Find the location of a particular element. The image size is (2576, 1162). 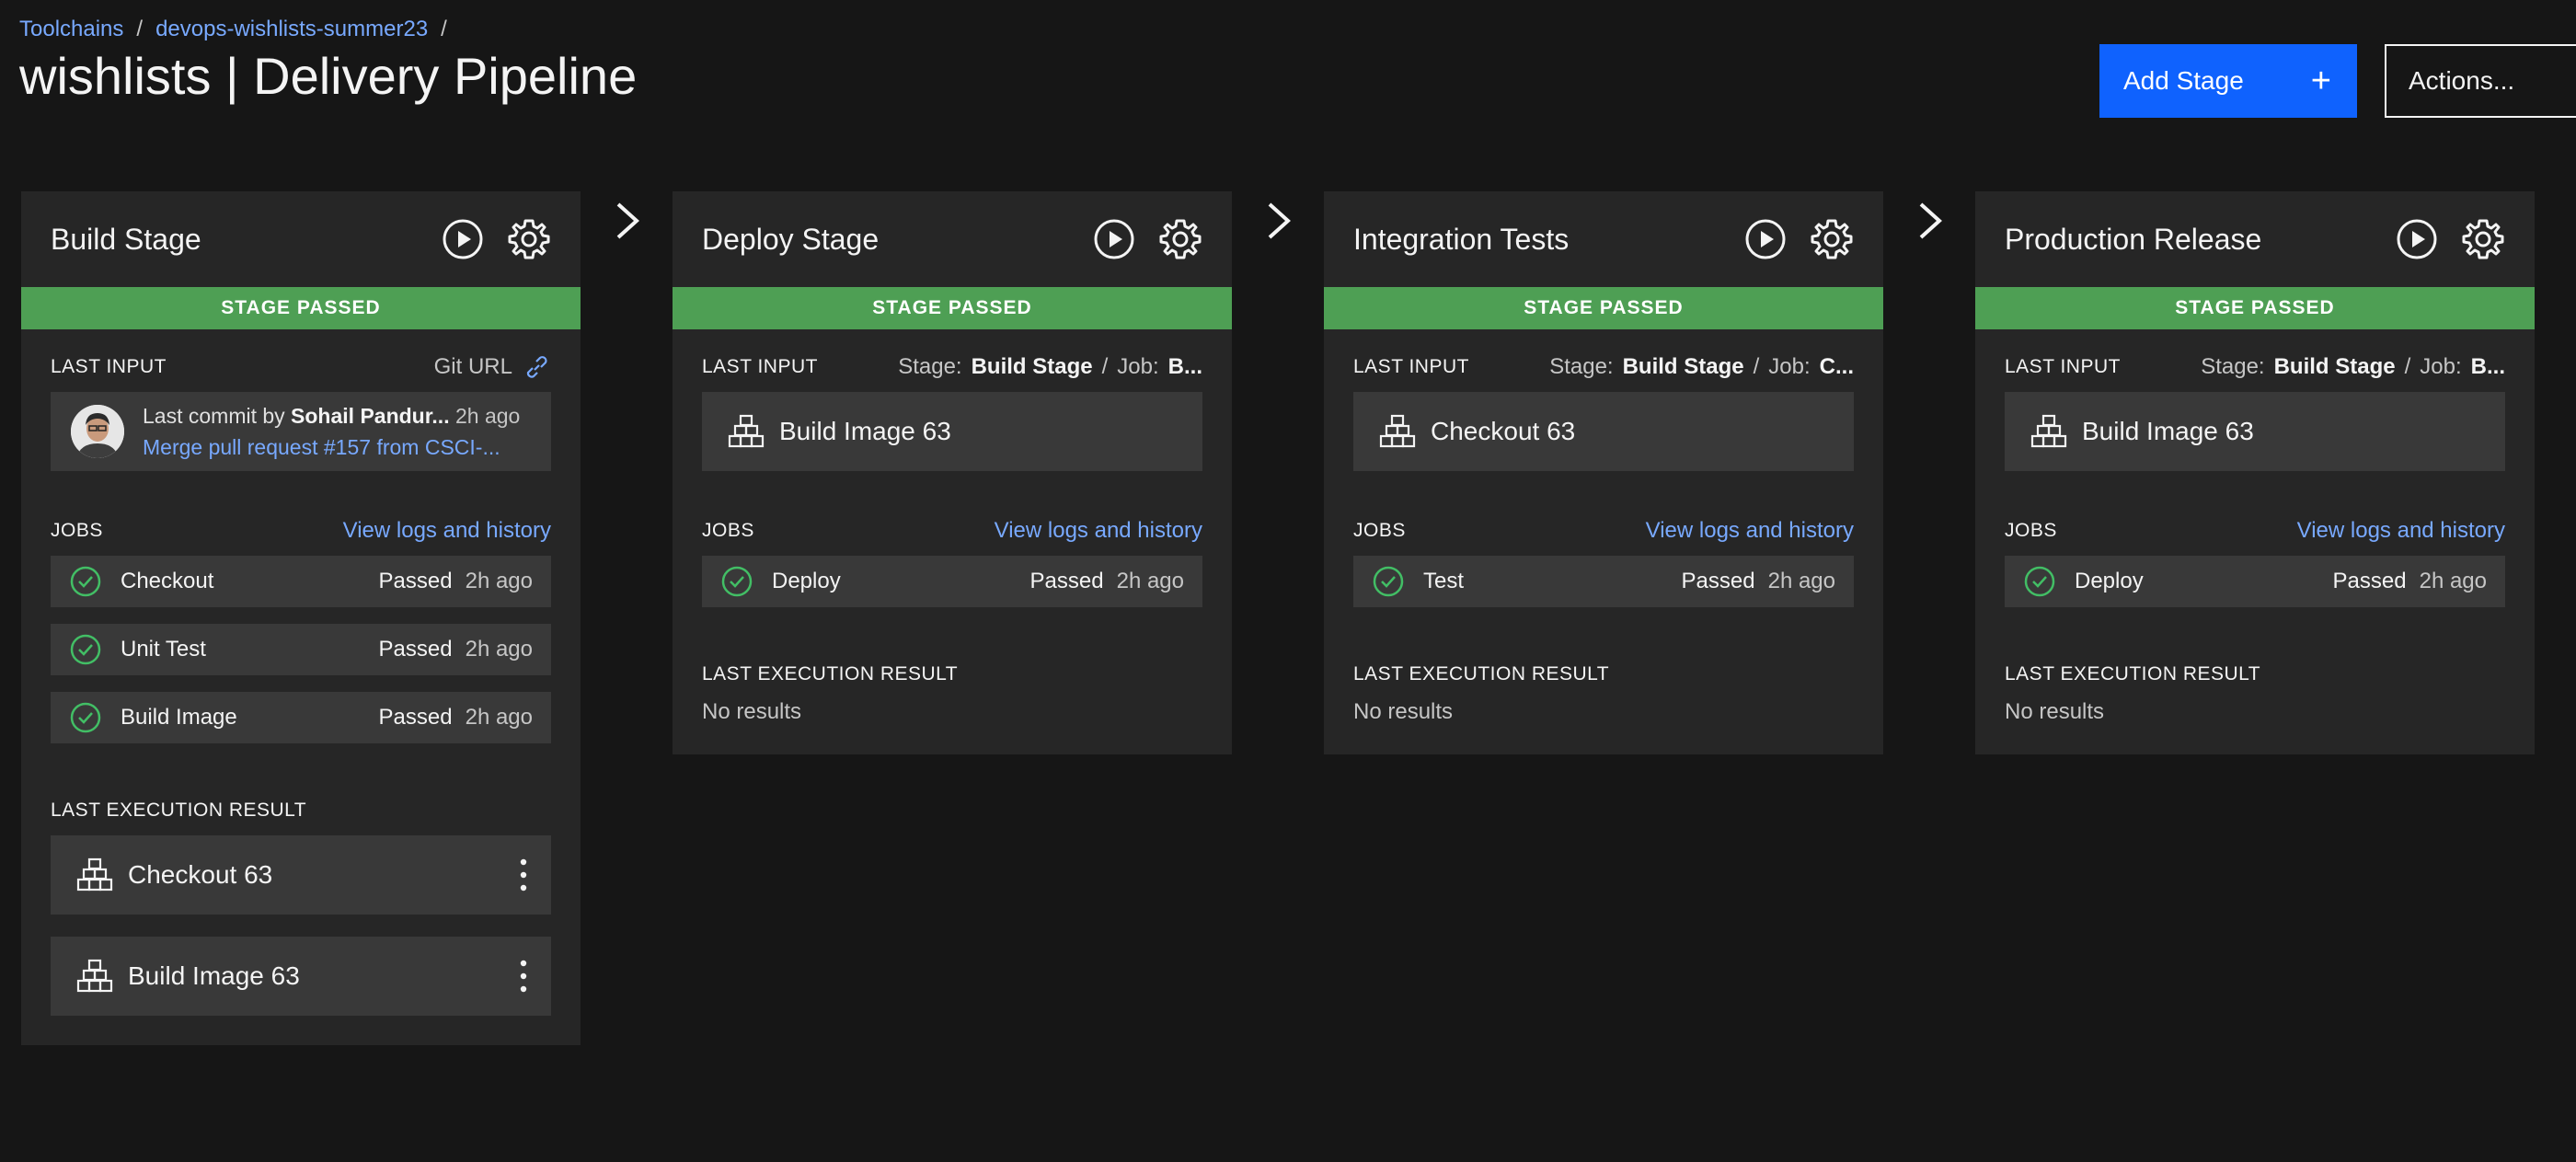

git-url-label: Git URL is located at coordinates (472, 366).